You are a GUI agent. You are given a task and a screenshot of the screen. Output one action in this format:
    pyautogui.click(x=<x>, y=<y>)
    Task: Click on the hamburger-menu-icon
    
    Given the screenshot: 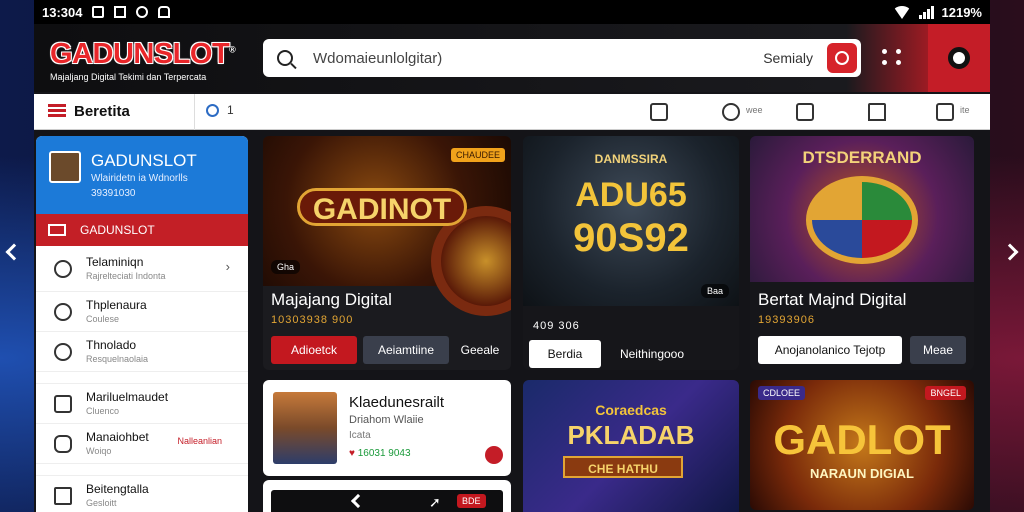 What is the action you would take?
    pyautogui.click(x=57, y=110)
    